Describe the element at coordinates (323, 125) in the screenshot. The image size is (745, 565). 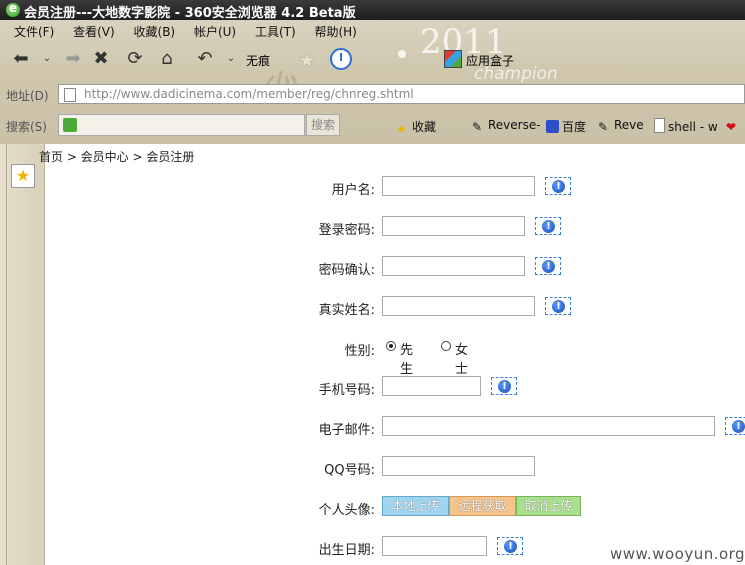
I see `search-button: 搜索` at that location.